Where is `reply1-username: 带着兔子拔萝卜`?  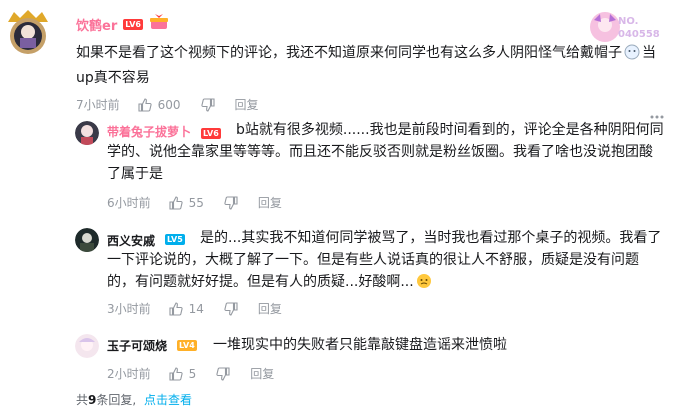
reply1-username: 带着兔子拔萝卜 is located at coordinates (149, 131).